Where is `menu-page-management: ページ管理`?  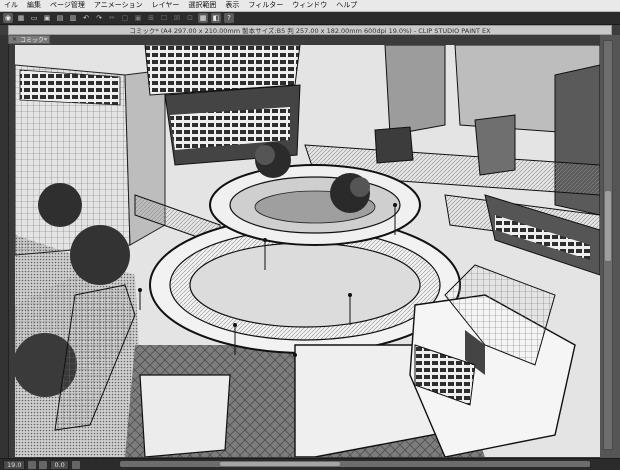
menu-page-management: ページ管理 is located at coordinates (68, 5).